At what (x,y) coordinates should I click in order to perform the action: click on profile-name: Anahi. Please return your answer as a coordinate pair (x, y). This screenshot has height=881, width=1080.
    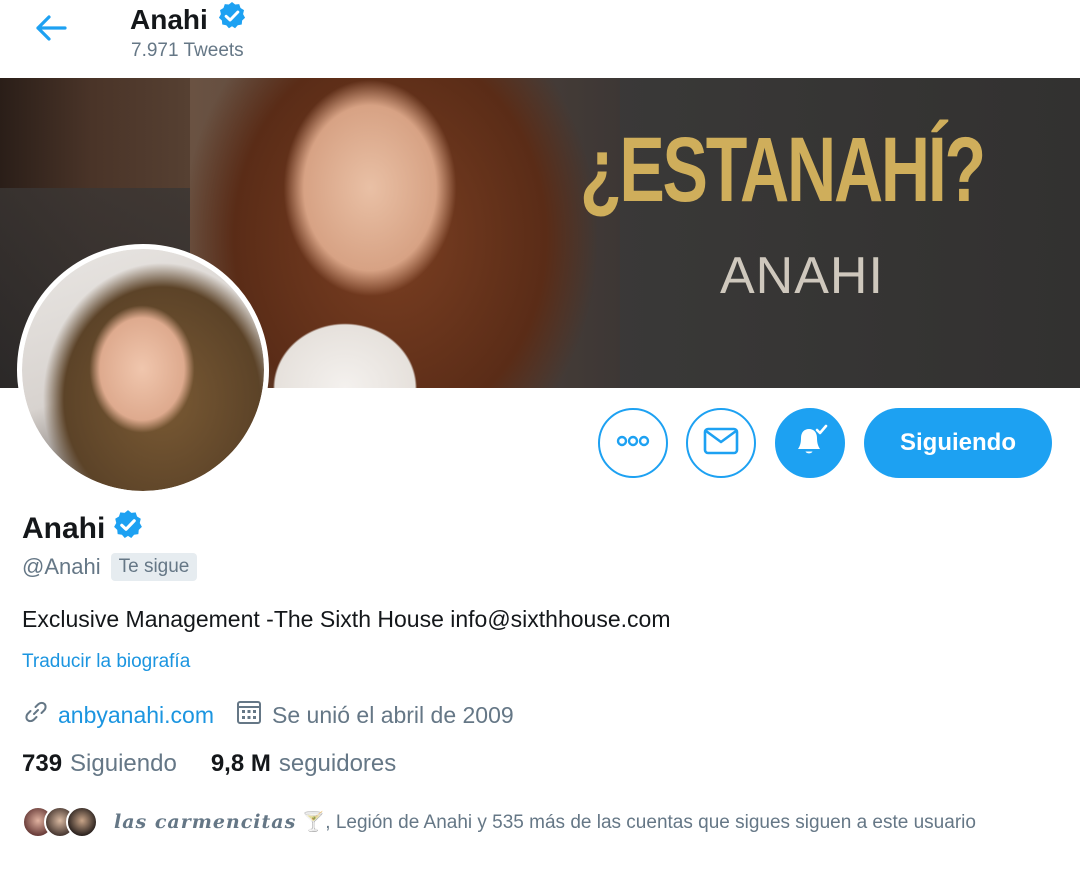
    Looking at the image, I should click on (83, 529).